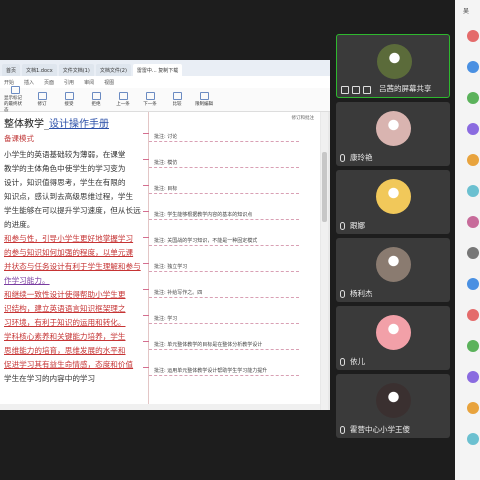  Describe the element at coordinates (69, 82) in the screenshot. I see `menu-item: 引用` at that location.